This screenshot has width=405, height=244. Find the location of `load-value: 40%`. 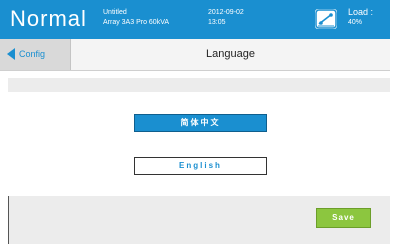

load-value: 40% is located at coordinates (355, 22).